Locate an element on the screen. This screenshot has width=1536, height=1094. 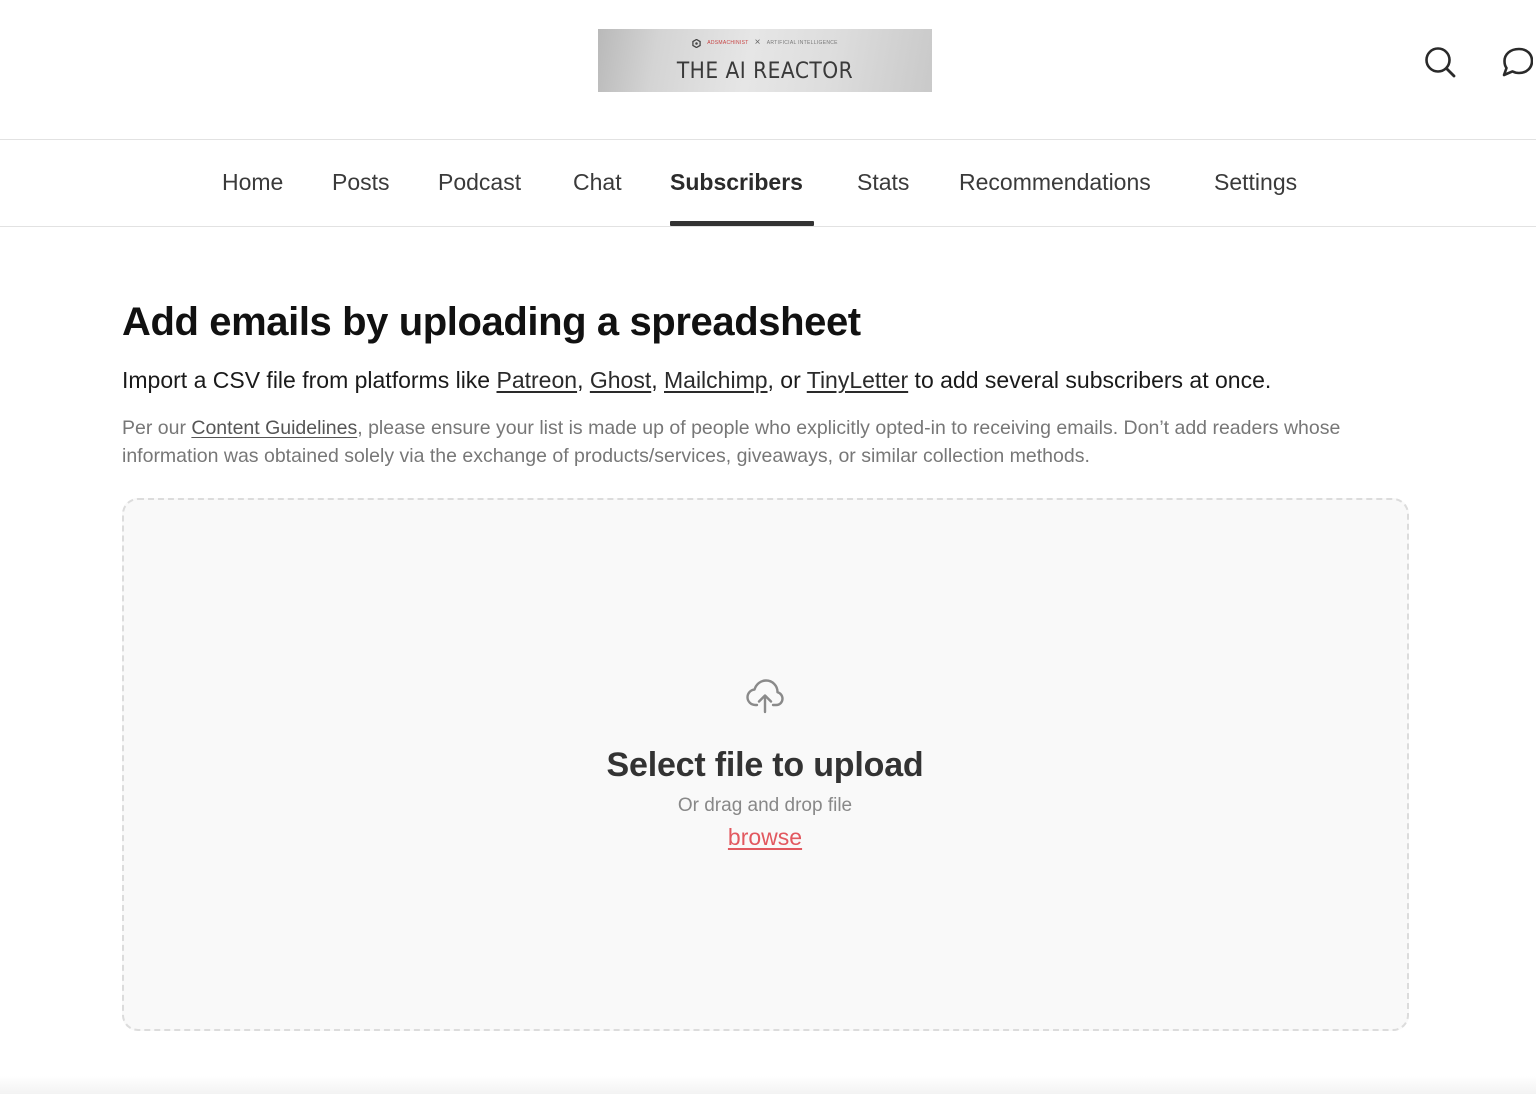
browse-link: browse is located at coordinates (765, 837).